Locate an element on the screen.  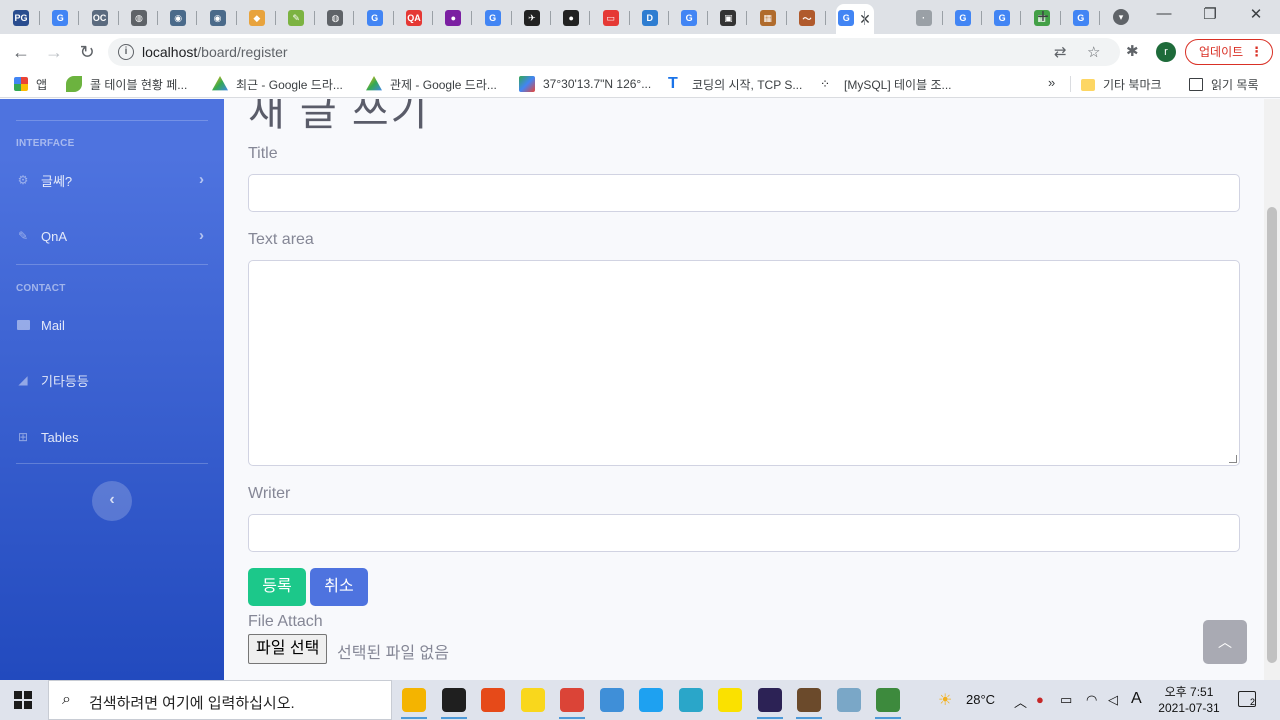
bookmark-divider is located at coordinates (1070, 84).